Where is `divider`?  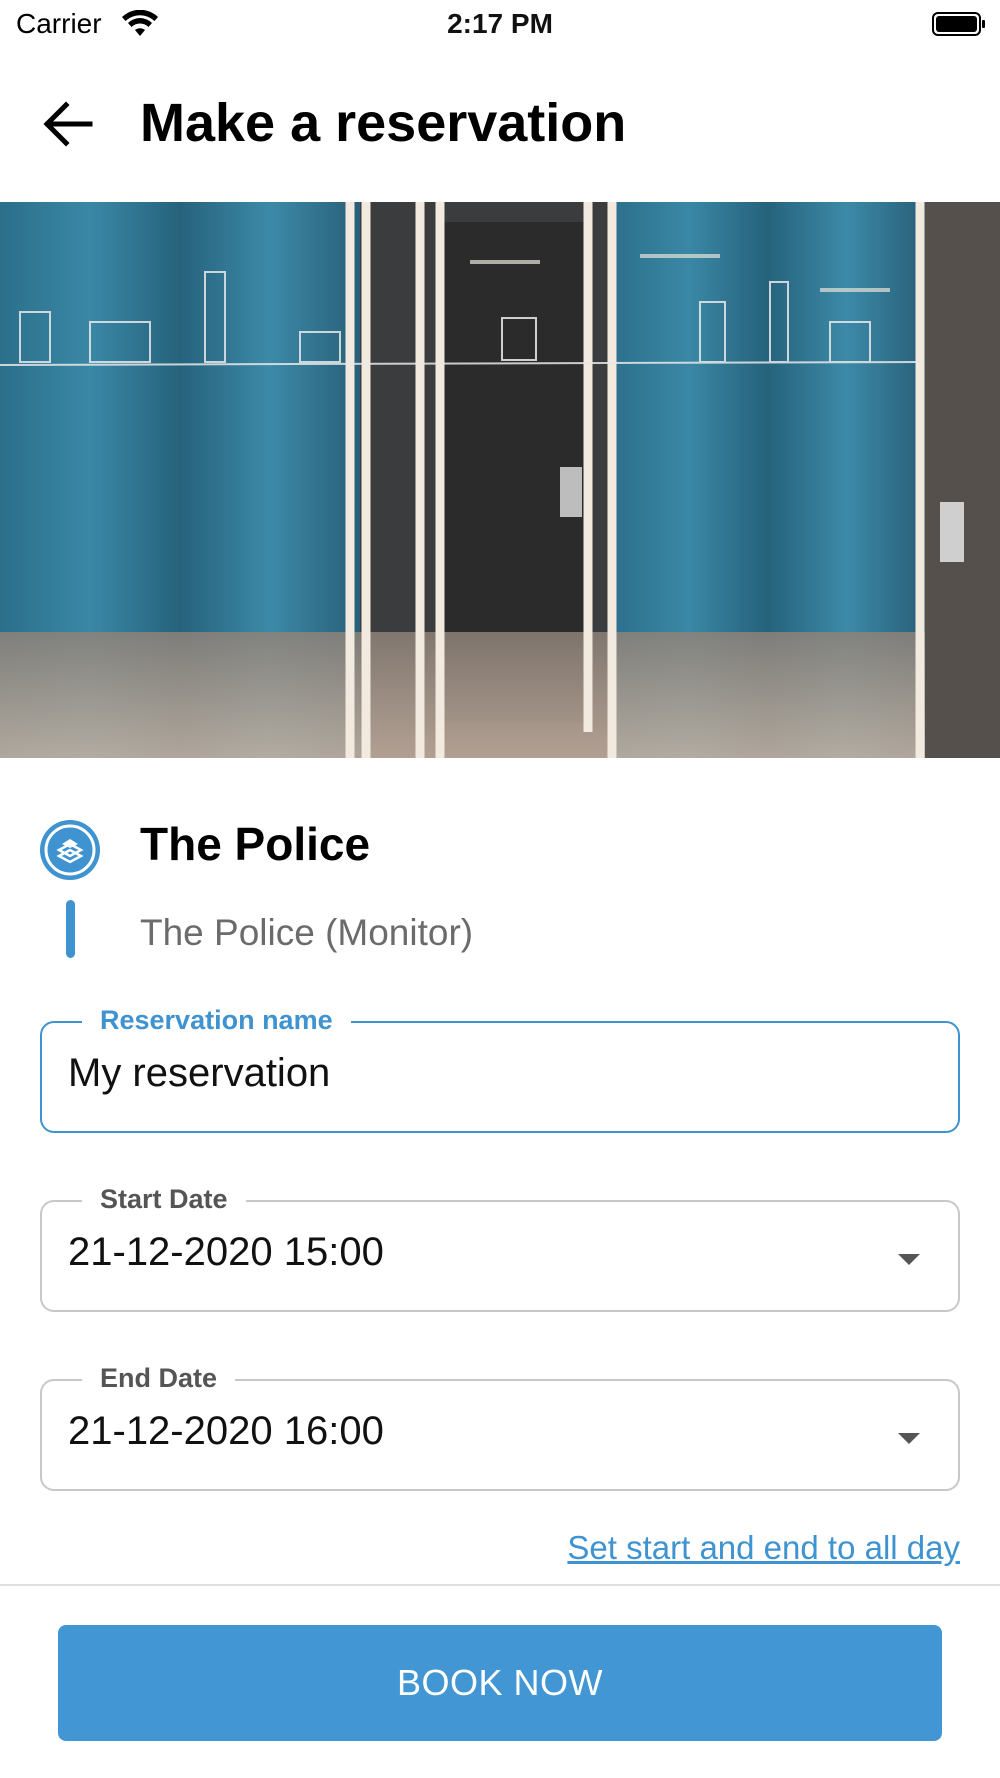
divider is located at coordinates (500, 1585).